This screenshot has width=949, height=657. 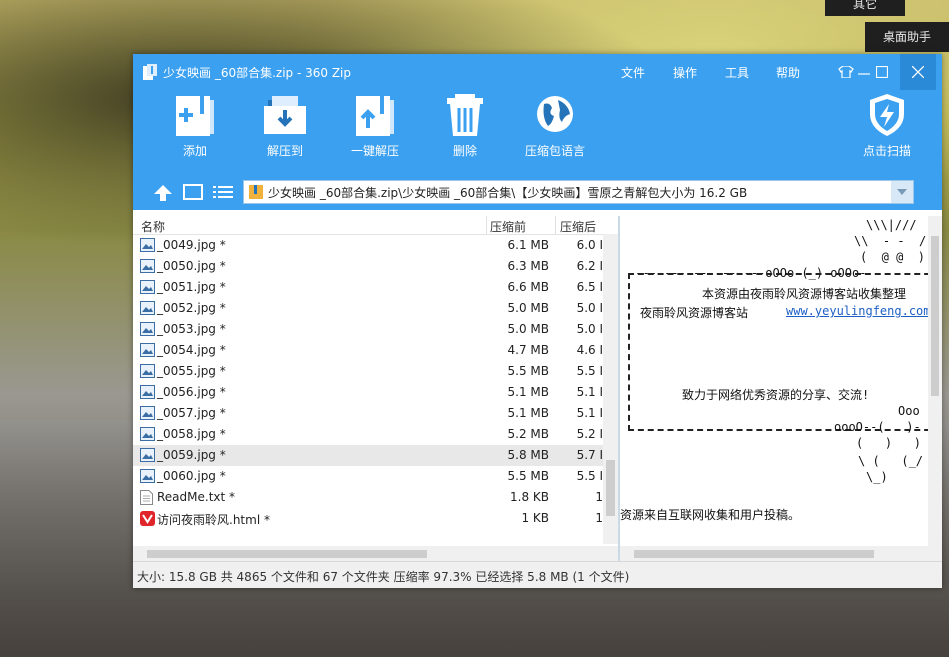 I want to click on column-size-before: 压缩前, so click(x=508, y=226).